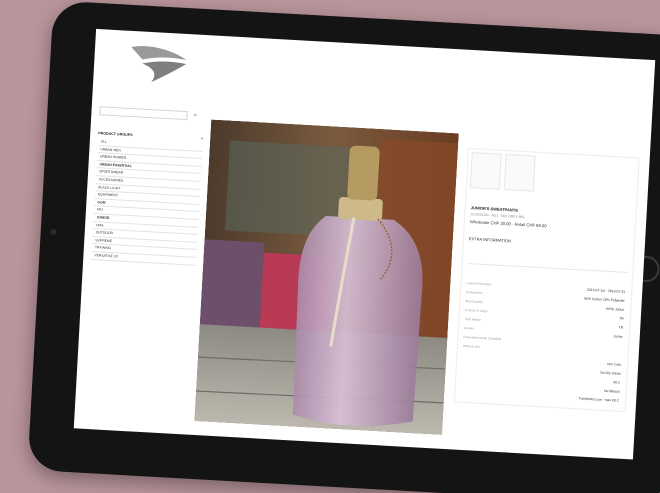 Image resolution: width=660 pixels, height=493 pixels. Describe the element at coordinates (469, 327) in the screenshot. I see `spec-label: Gender` at that location.